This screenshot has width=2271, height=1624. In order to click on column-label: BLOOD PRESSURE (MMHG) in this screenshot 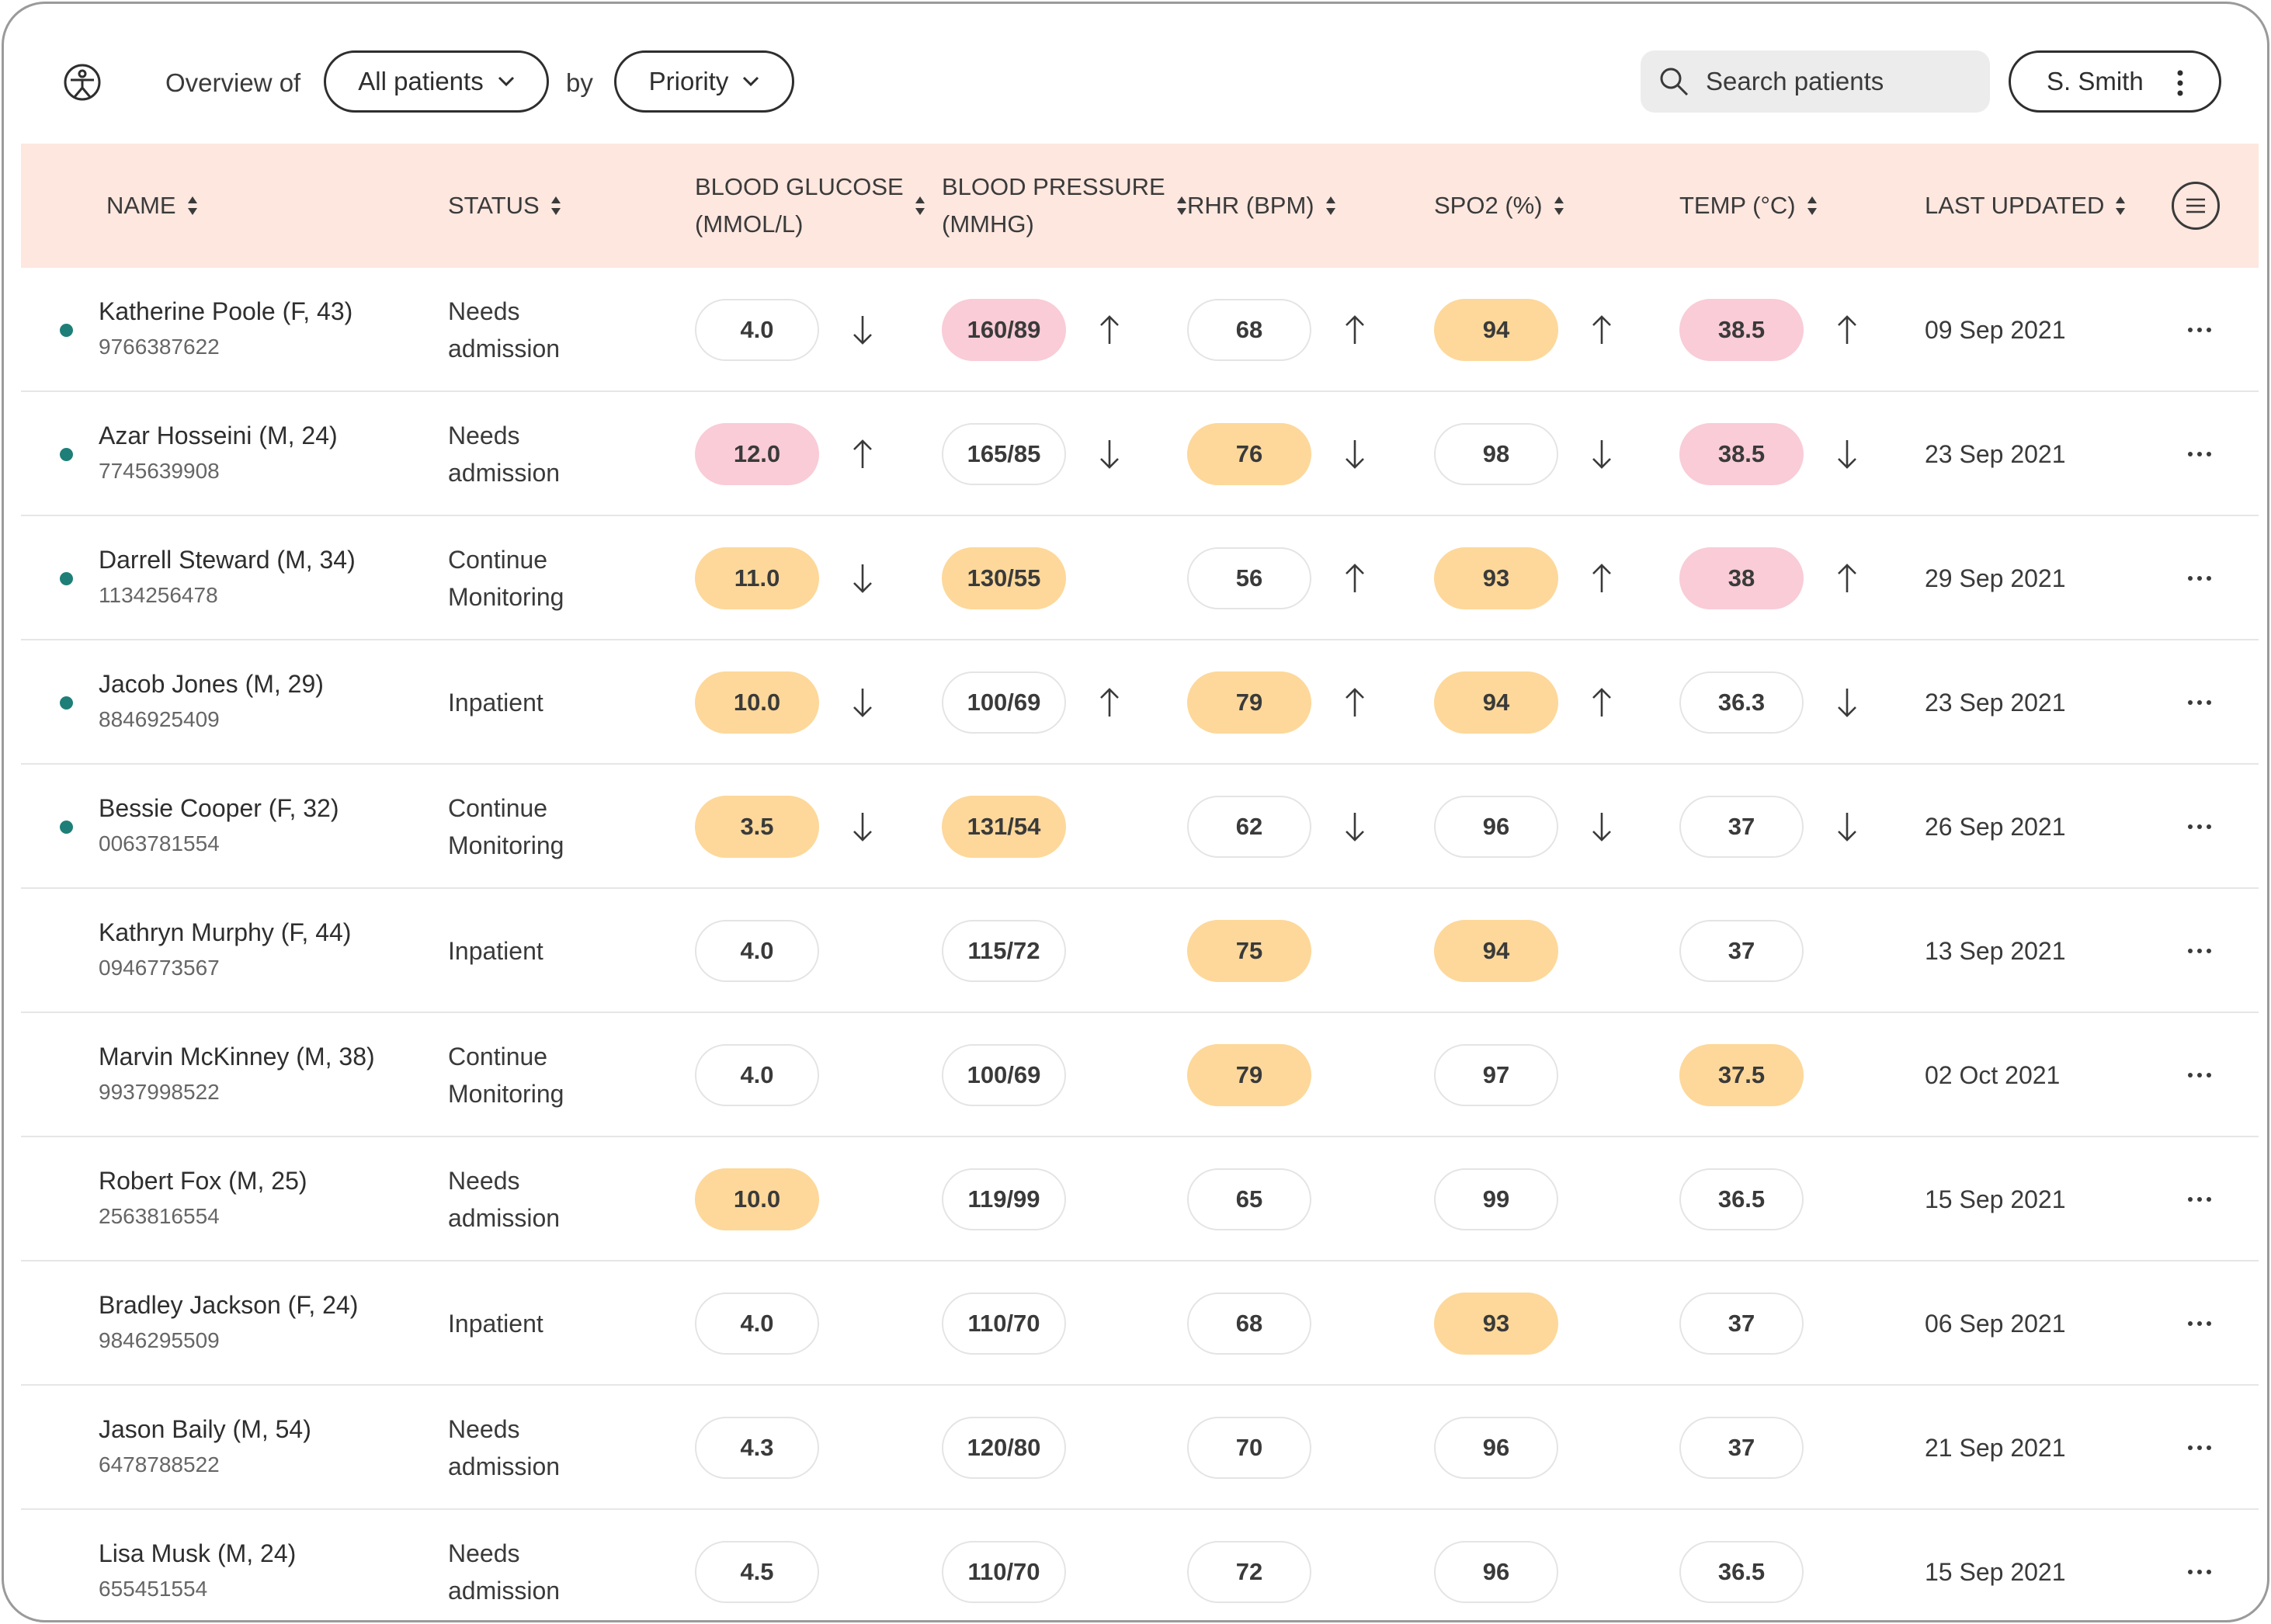, I will do `click(1054, 205)`.